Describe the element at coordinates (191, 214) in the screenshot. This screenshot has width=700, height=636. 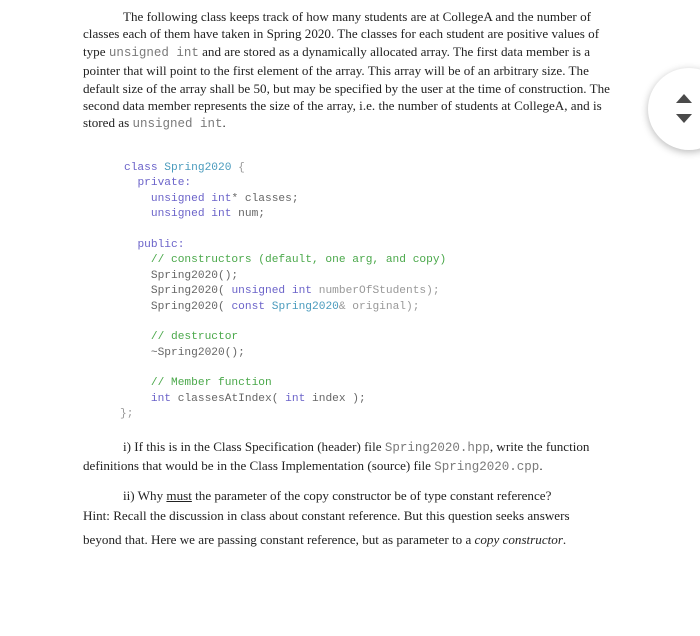
I see `member2-type: unsigned int` at that location.